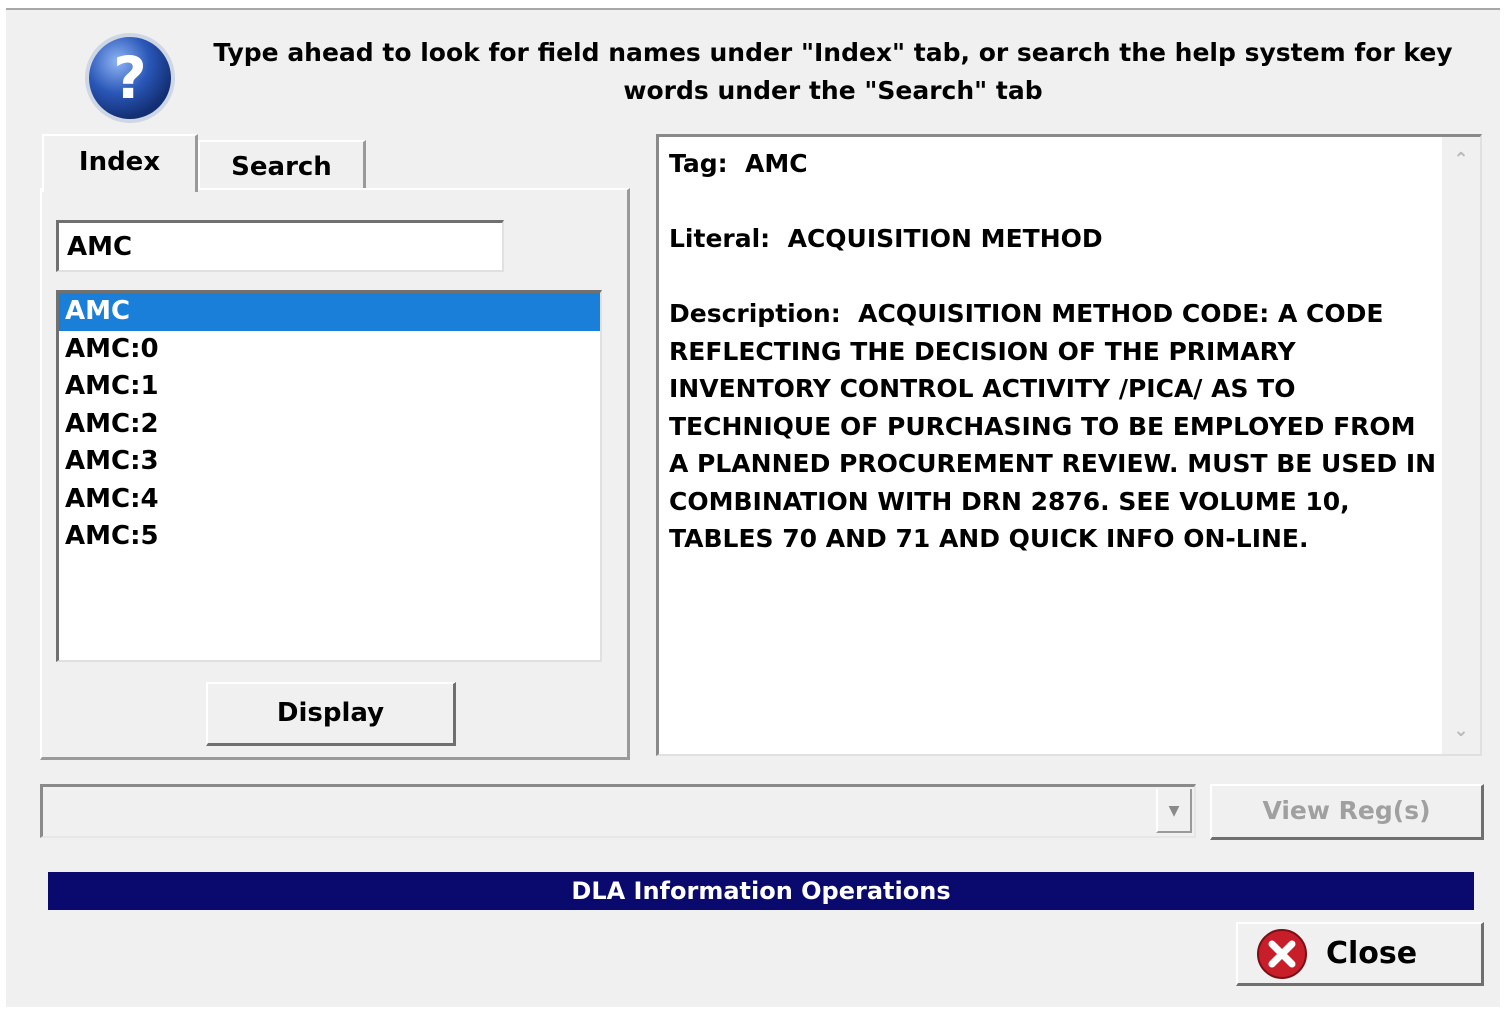 Image resolution: width=1506 pixels, height=1009 pixels. I want to click on tag-label: Tag:, so click(698, 163).